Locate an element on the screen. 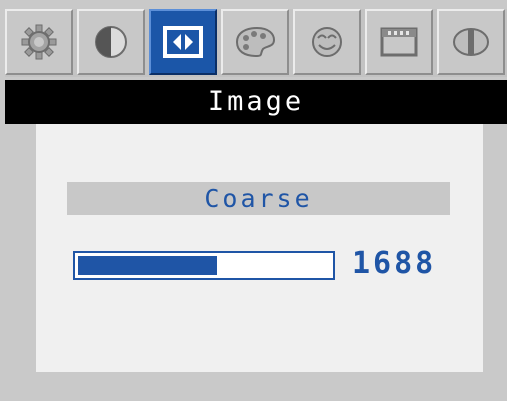  slider-fill is located at coordinates (147, 265).